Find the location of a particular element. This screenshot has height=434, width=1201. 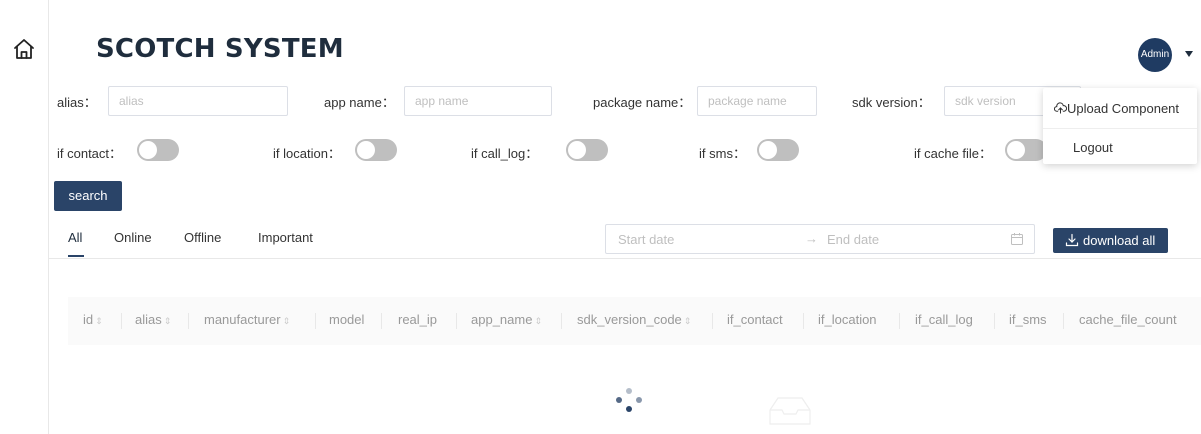

if-contact-label: if contact： is located at coordinates (90, 153).